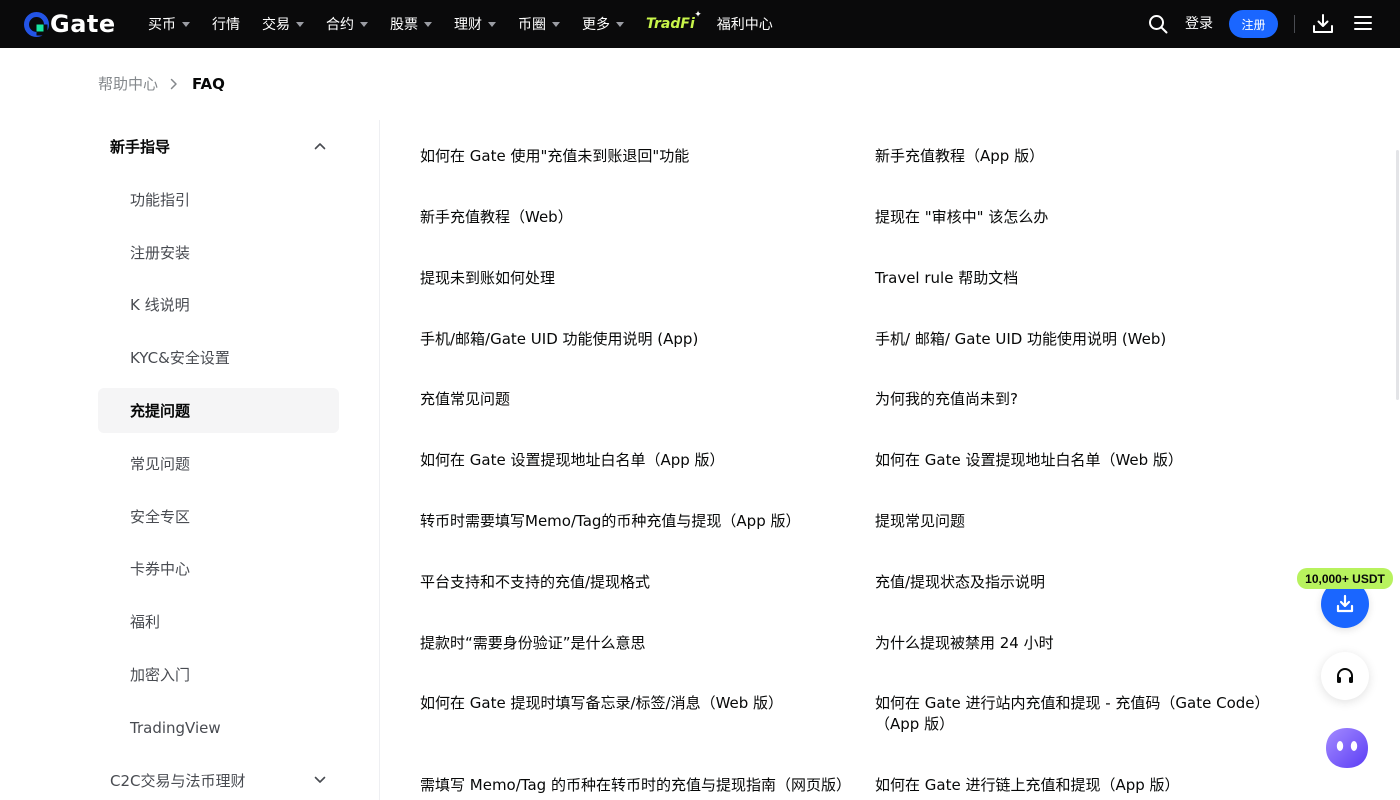 This screenshot has height=800, width=1400. I want to click on nav-markets: 行情, so click(226, 24).